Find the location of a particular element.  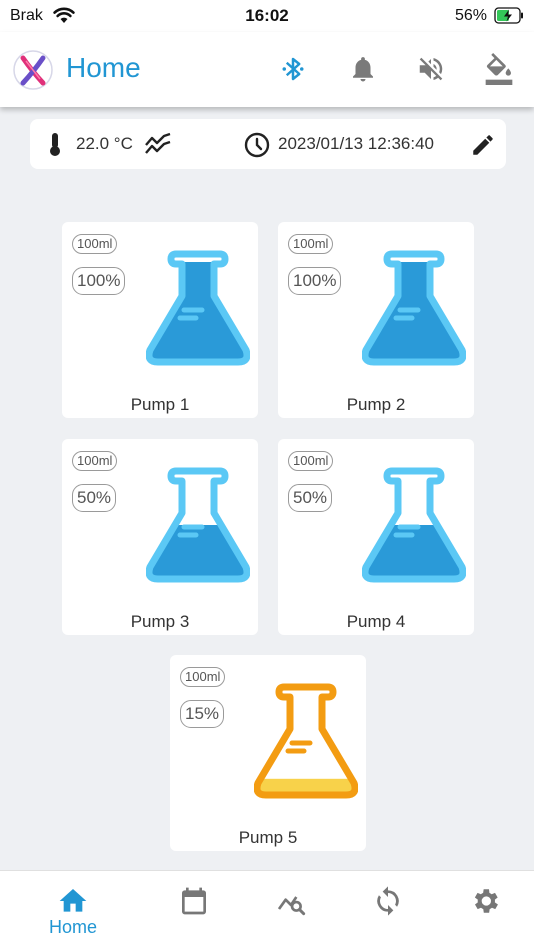

bottom-nav: Home is located at coordinates (267, 910).